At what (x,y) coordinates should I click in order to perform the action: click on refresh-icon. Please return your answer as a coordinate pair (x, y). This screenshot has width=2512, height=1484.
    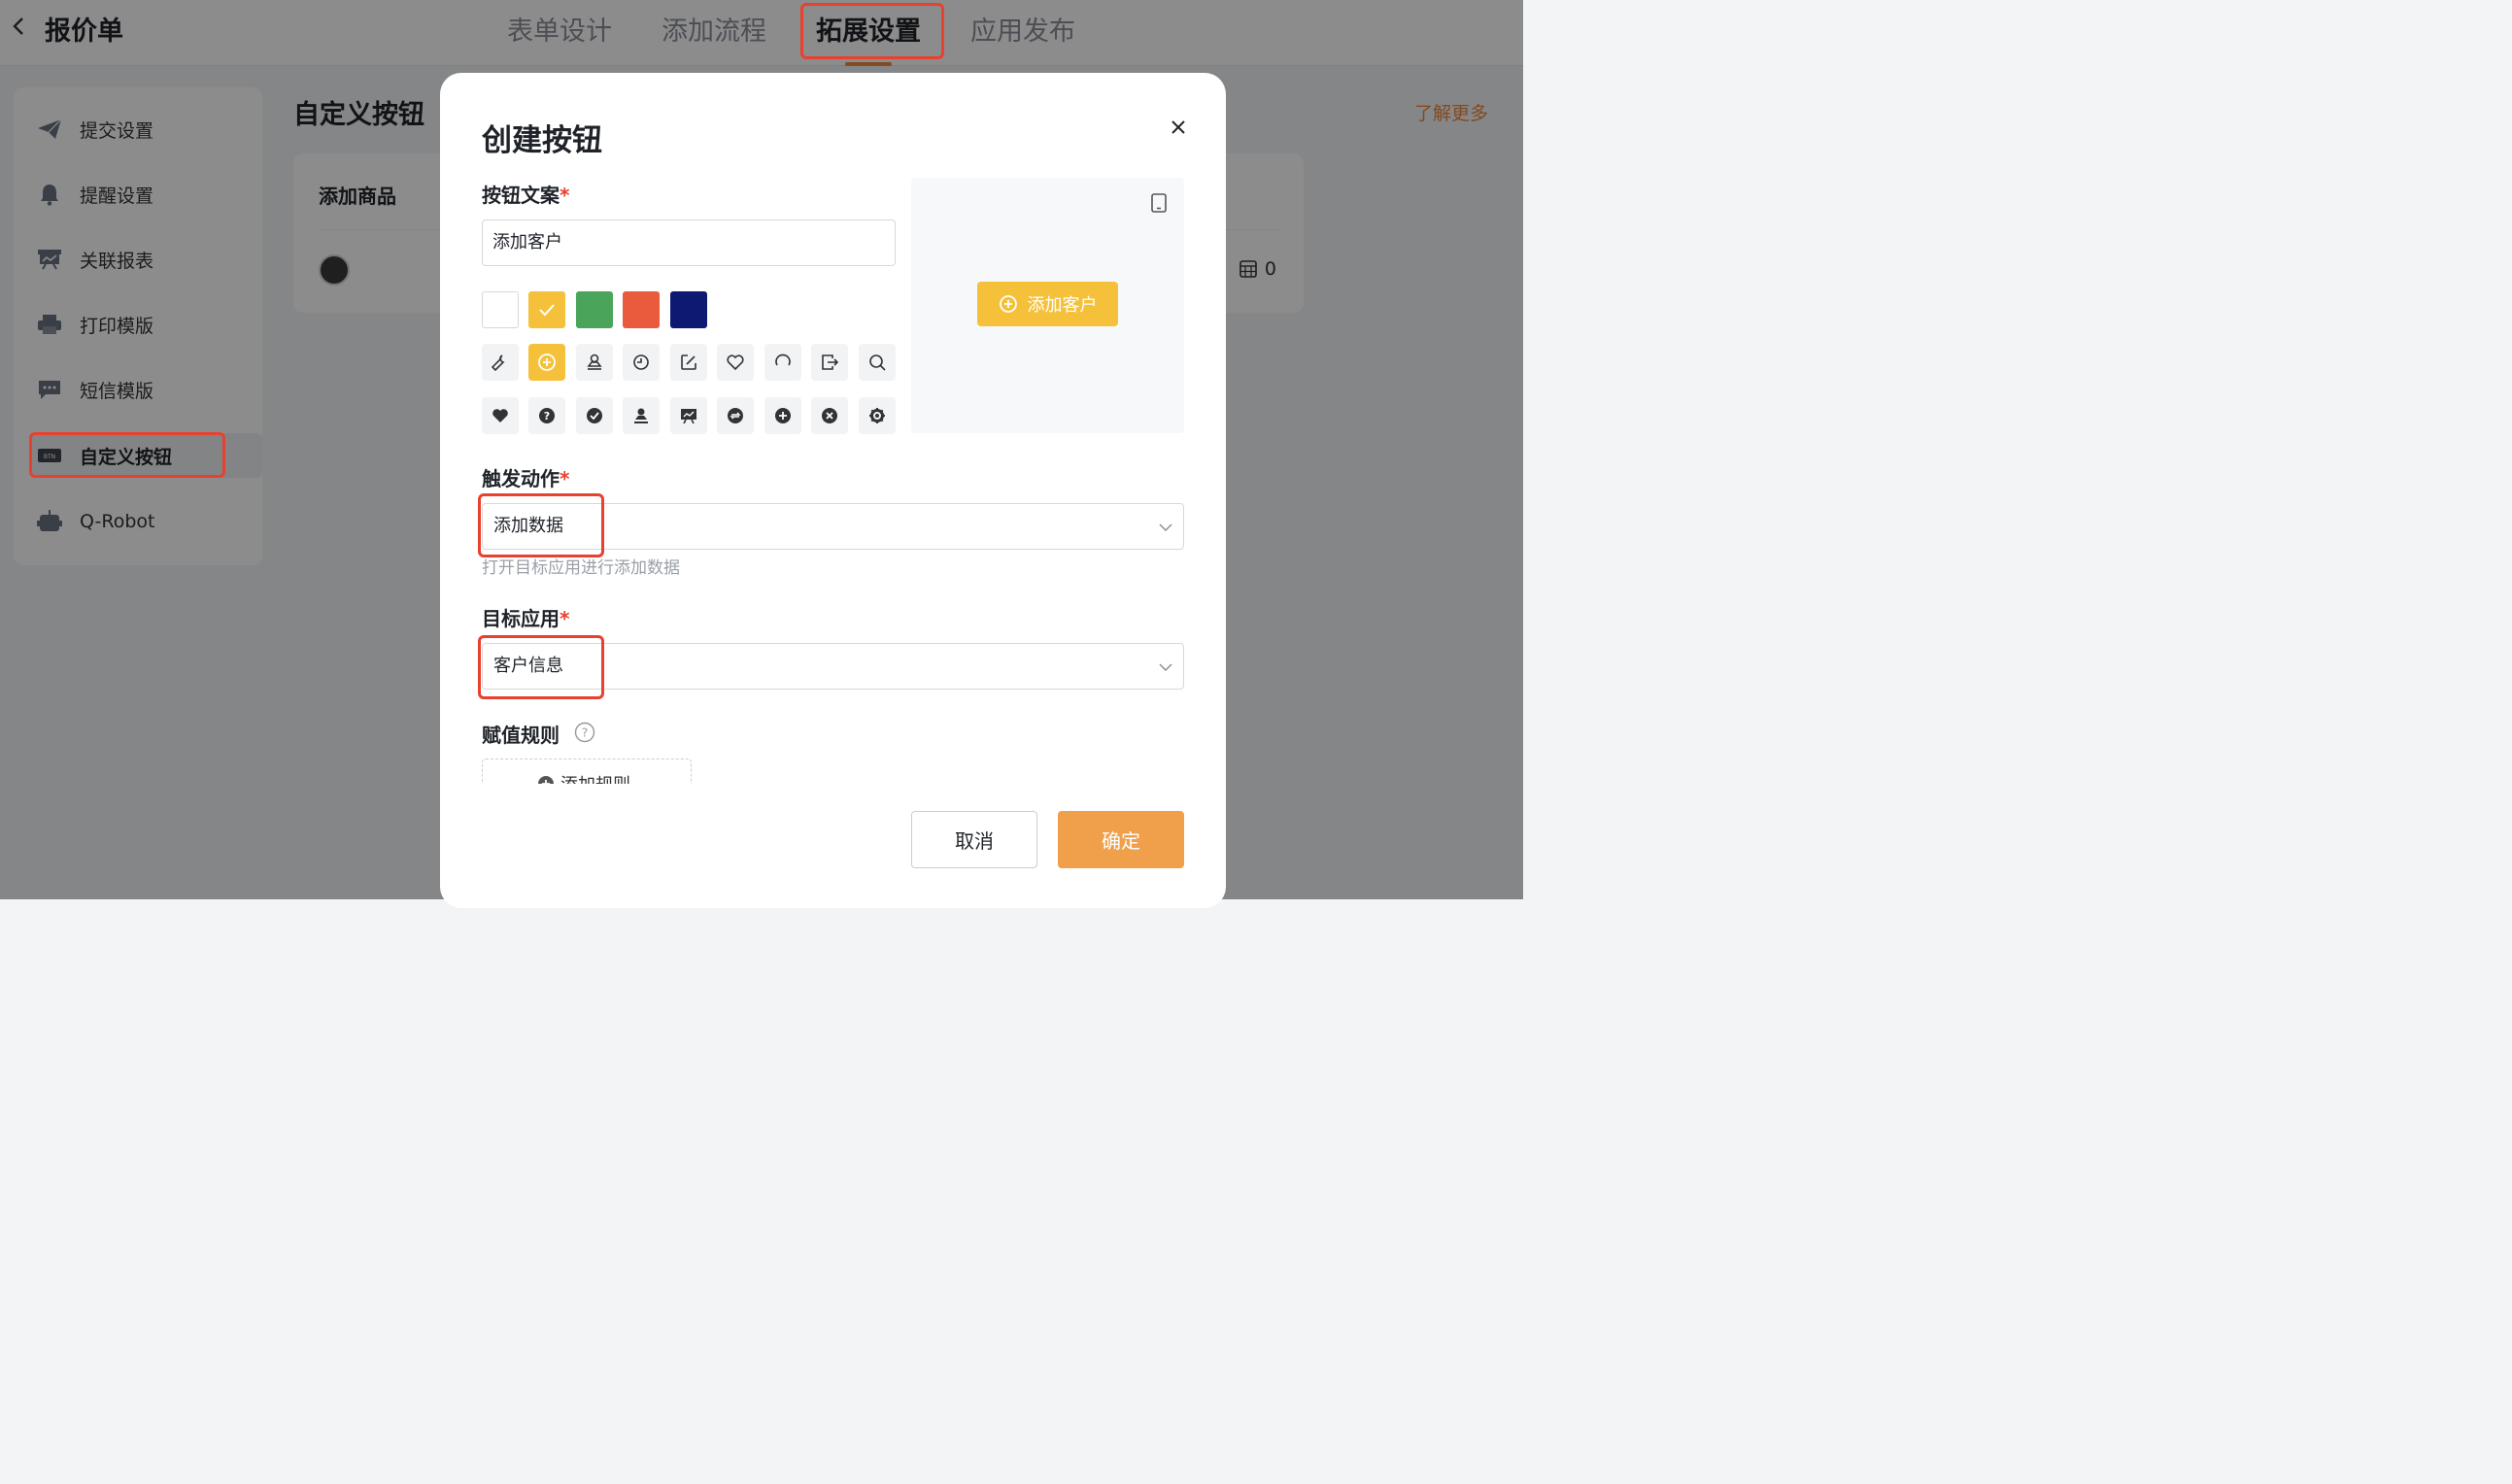
    Looking at the image, I should click on (782, 362).